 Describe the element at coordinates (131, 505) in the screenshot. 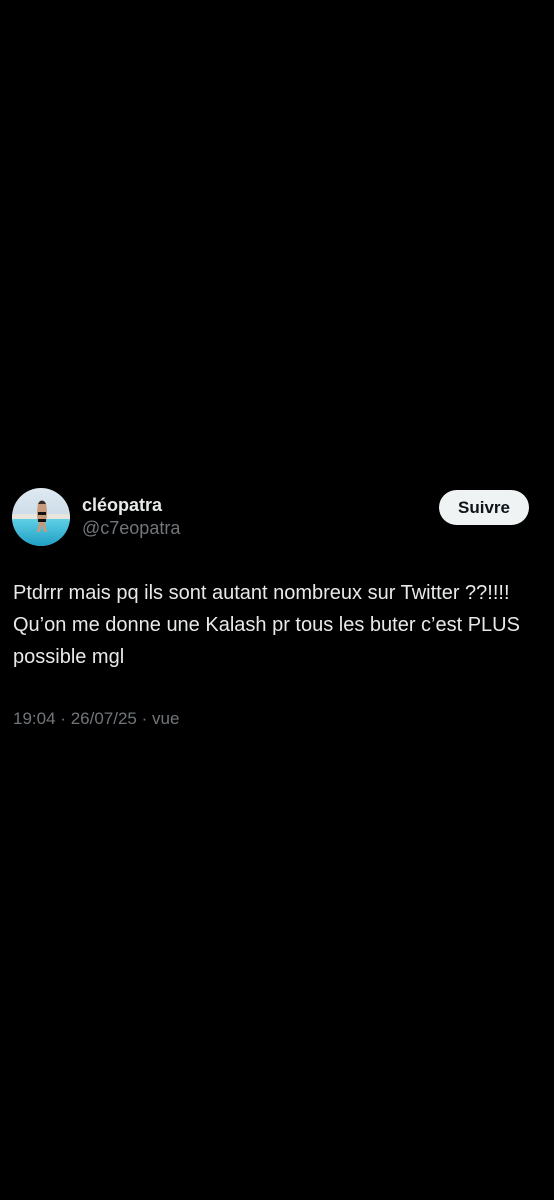

I see `display-name: cléopatra` at that location.